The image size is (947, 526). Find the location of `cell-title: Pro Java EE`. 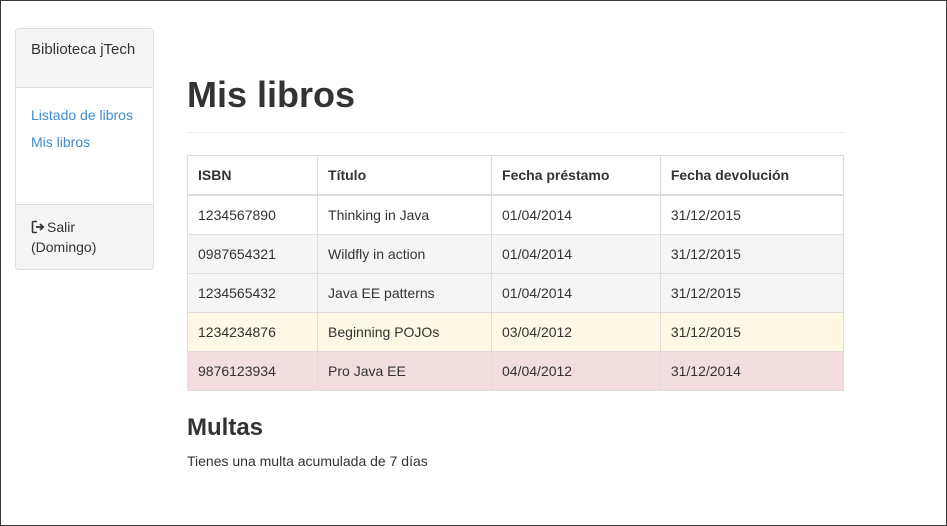

cell-title: Pro Java EE is located at coordinates (405, 371).